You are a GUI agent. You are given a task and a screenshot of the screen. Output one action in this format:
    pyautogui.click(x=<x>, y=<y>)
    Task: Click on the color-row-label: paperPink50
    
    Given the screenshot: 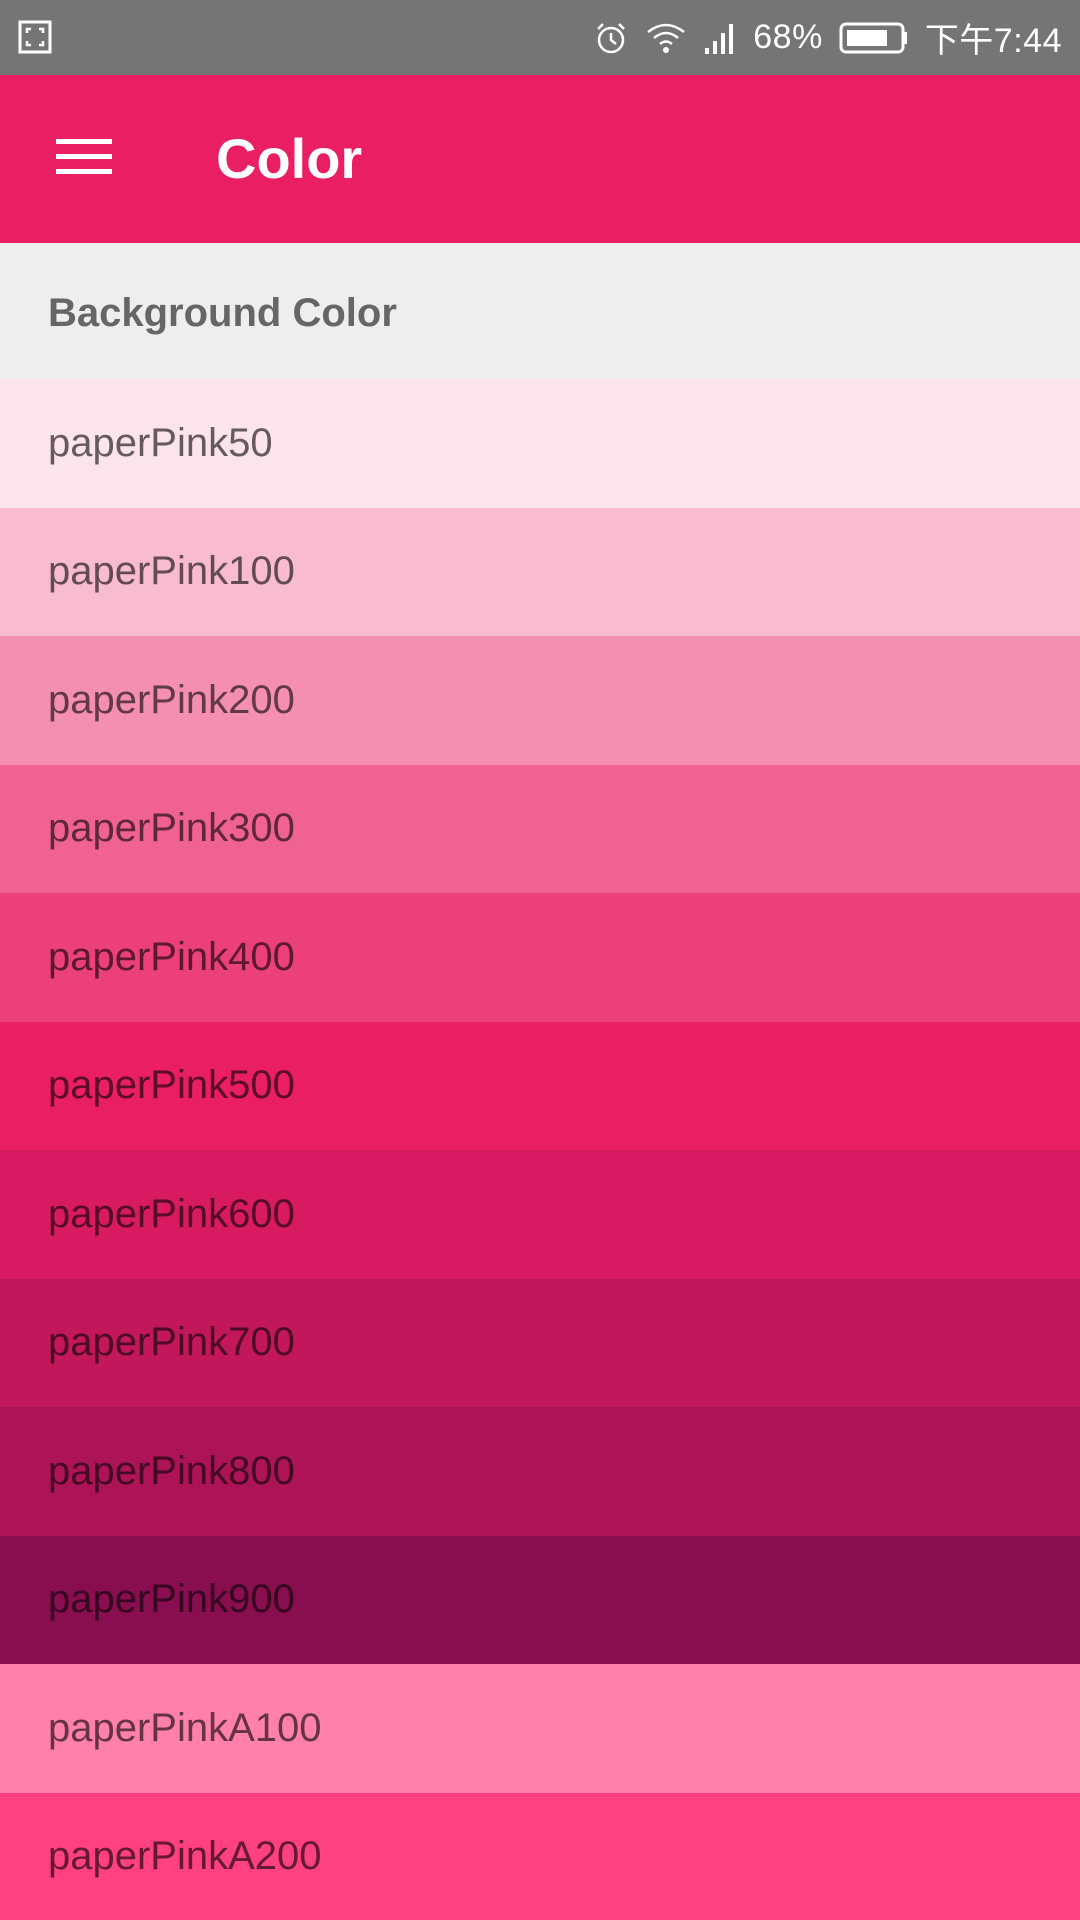 What is the action you would take?
    pyautogui.click(x=160, y=442)
    